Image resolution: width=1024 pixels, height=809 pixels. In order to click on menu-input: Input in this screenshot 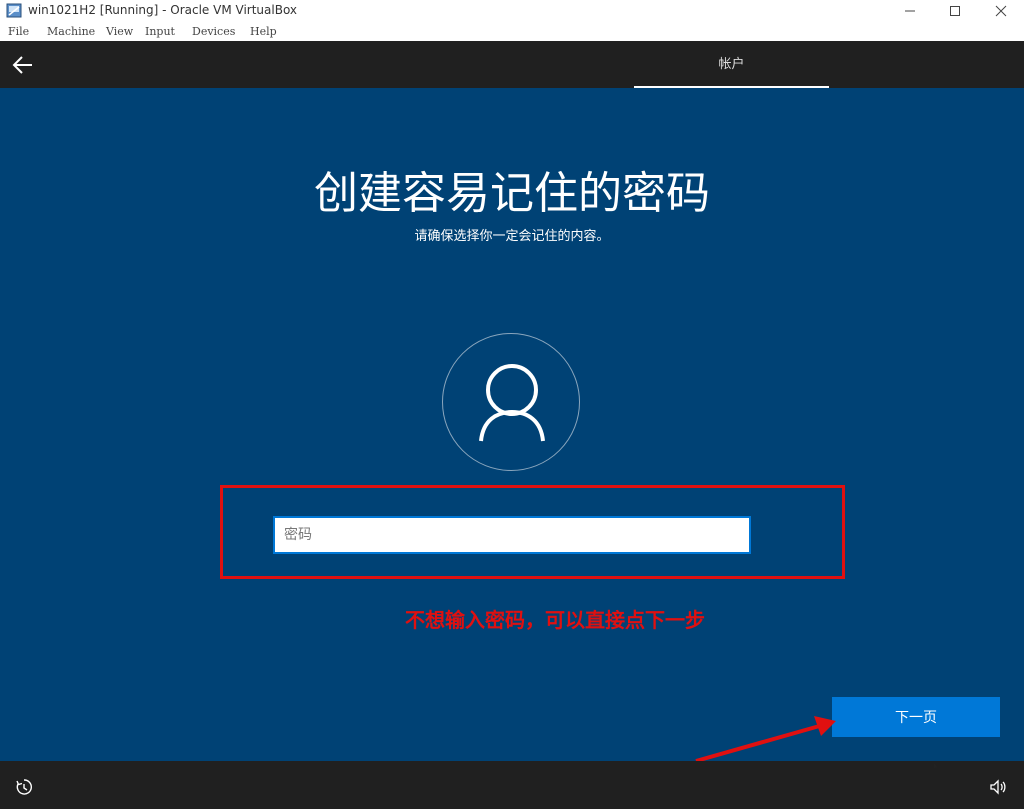, I will do `click(160, 31)`.